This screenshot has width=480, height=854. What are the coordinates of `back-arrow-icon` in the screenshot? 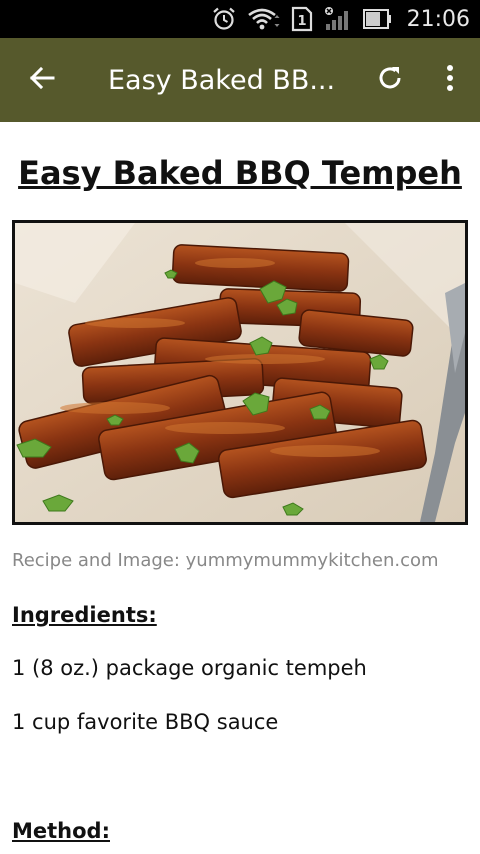 It's located at (42, 80).